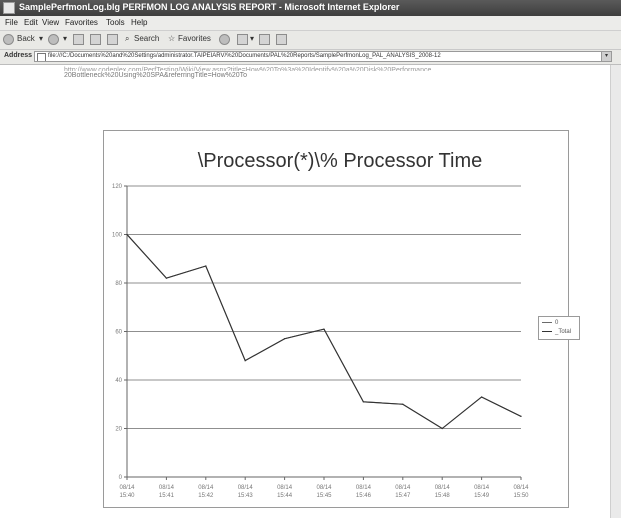 This screenshot has height=518, width=621. What do you see at coordinates (403, 492) in the screenshot?
I see `x-tick-label-7: 08/14 15:47` at bounding box center [403, 492].